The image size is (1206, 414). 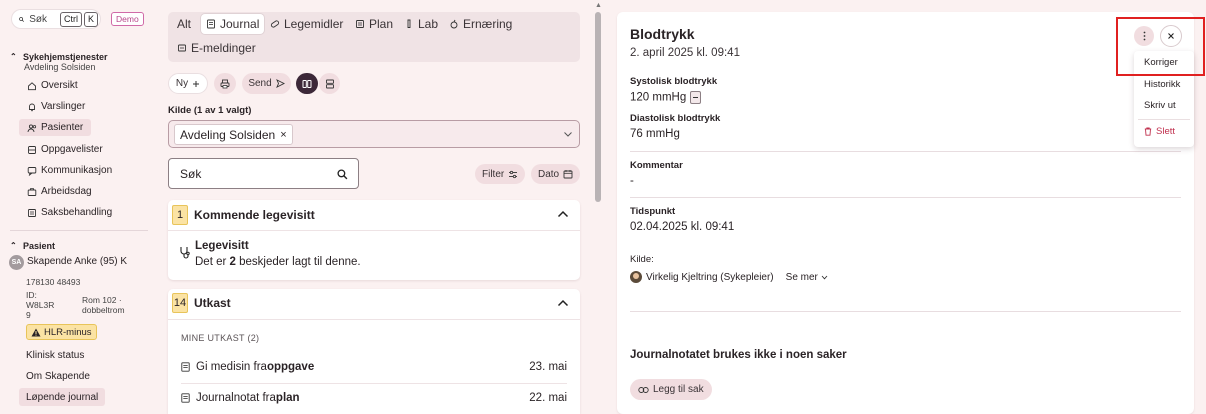 I want to click on kilde-label: Kilde (1 av 1 valgt), so click(x=210, y=110).